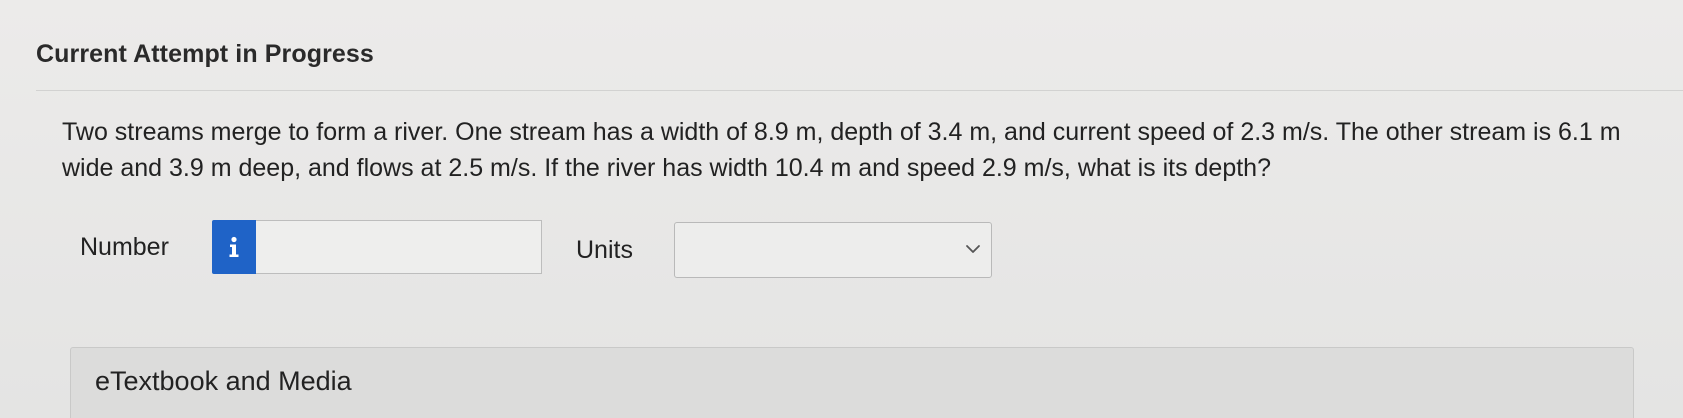 This screenshot has height=418, width=1683. I want to click on etextbook-label: eTextbook and Media, so click(223, 381).